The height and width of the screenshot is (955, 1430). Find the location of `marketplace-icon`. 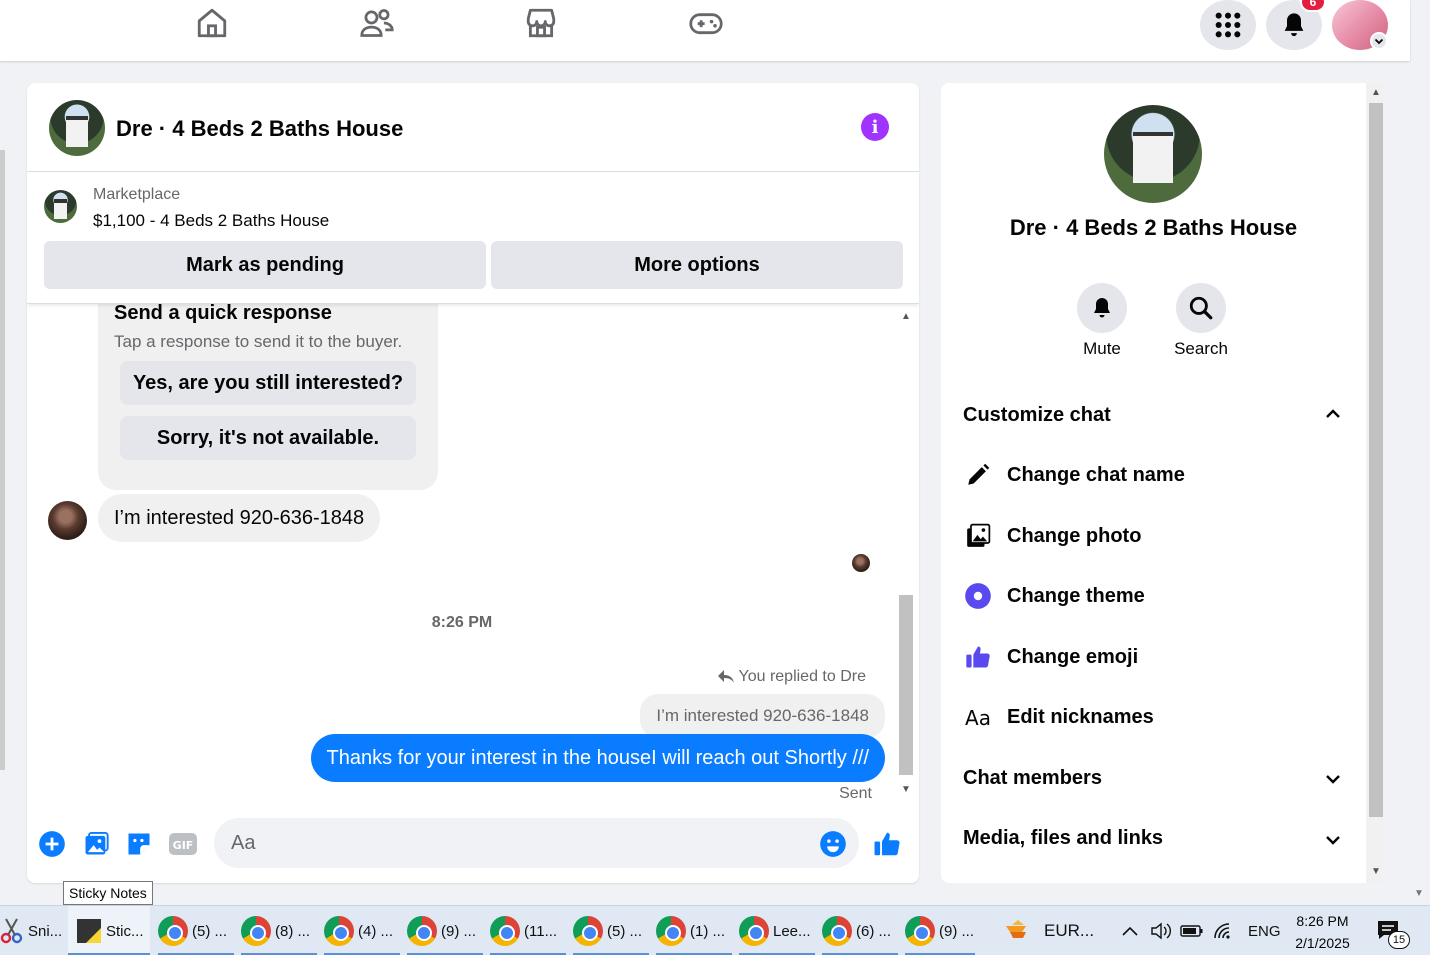

marketplace-icon is located at coordinates (541, 23).